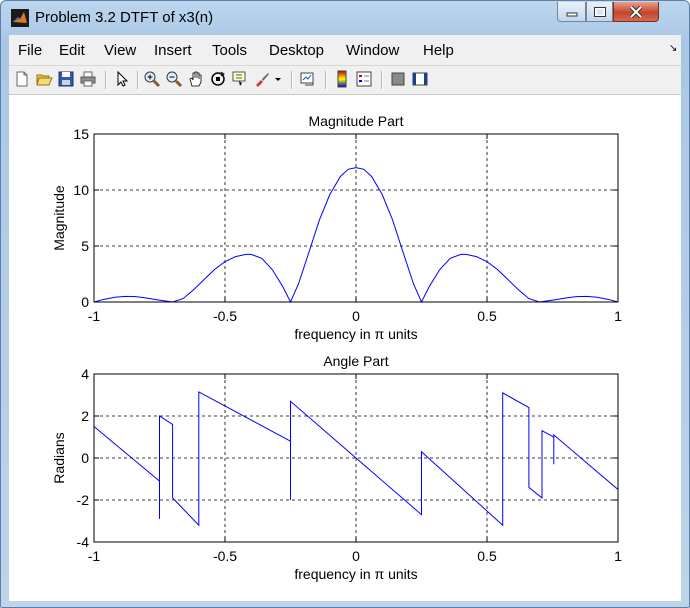 The width and height of the screenshot is (690, 608). Describe the element at coordinates (487, 316) in the screenshot. I see `mag-x-tick-label: 0.5` at that location.